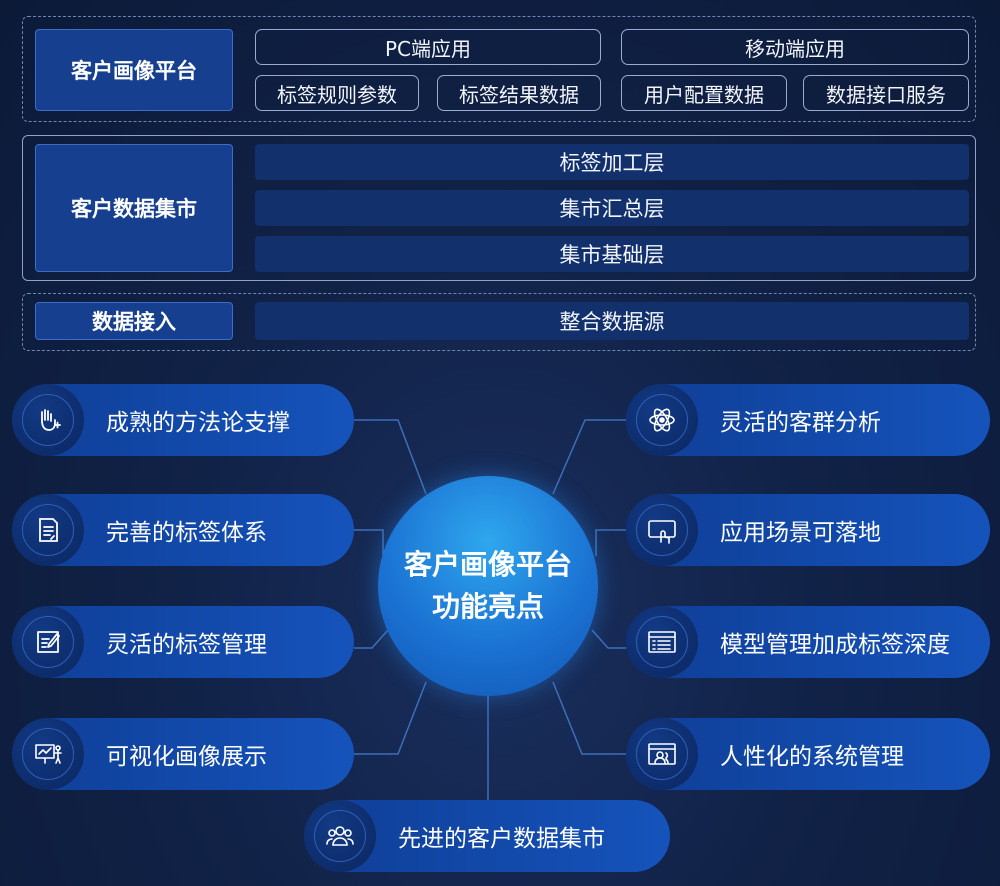 This screenshot has height=886, width=1000. What do you see at coordinates (186, 533) in the screenshot?
I see `feature-label: 完善的标签体系` at bounding box center [186, 533].